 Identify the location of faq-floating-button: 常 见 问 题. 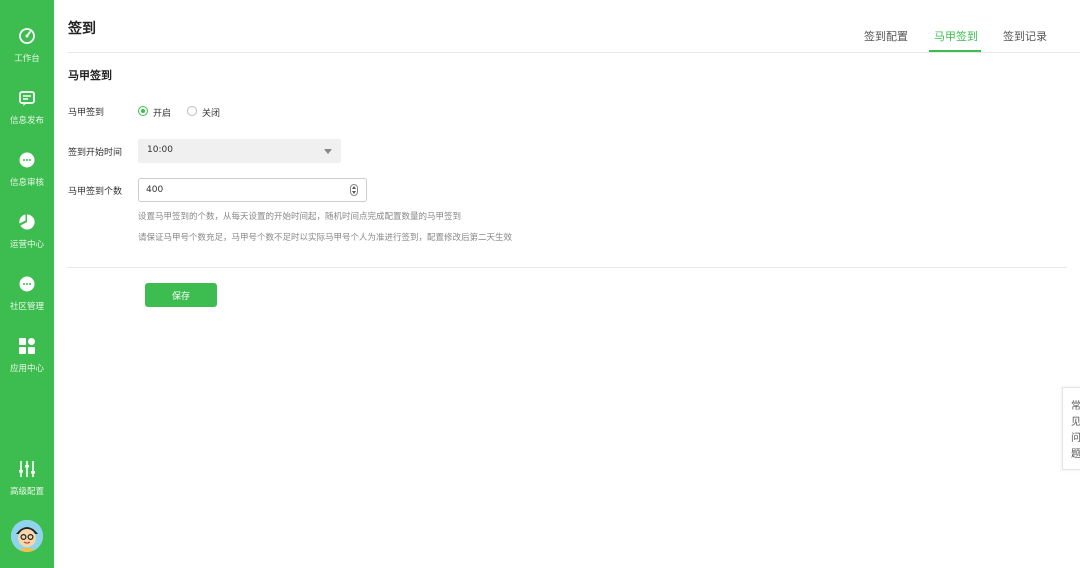
(1071, 428).